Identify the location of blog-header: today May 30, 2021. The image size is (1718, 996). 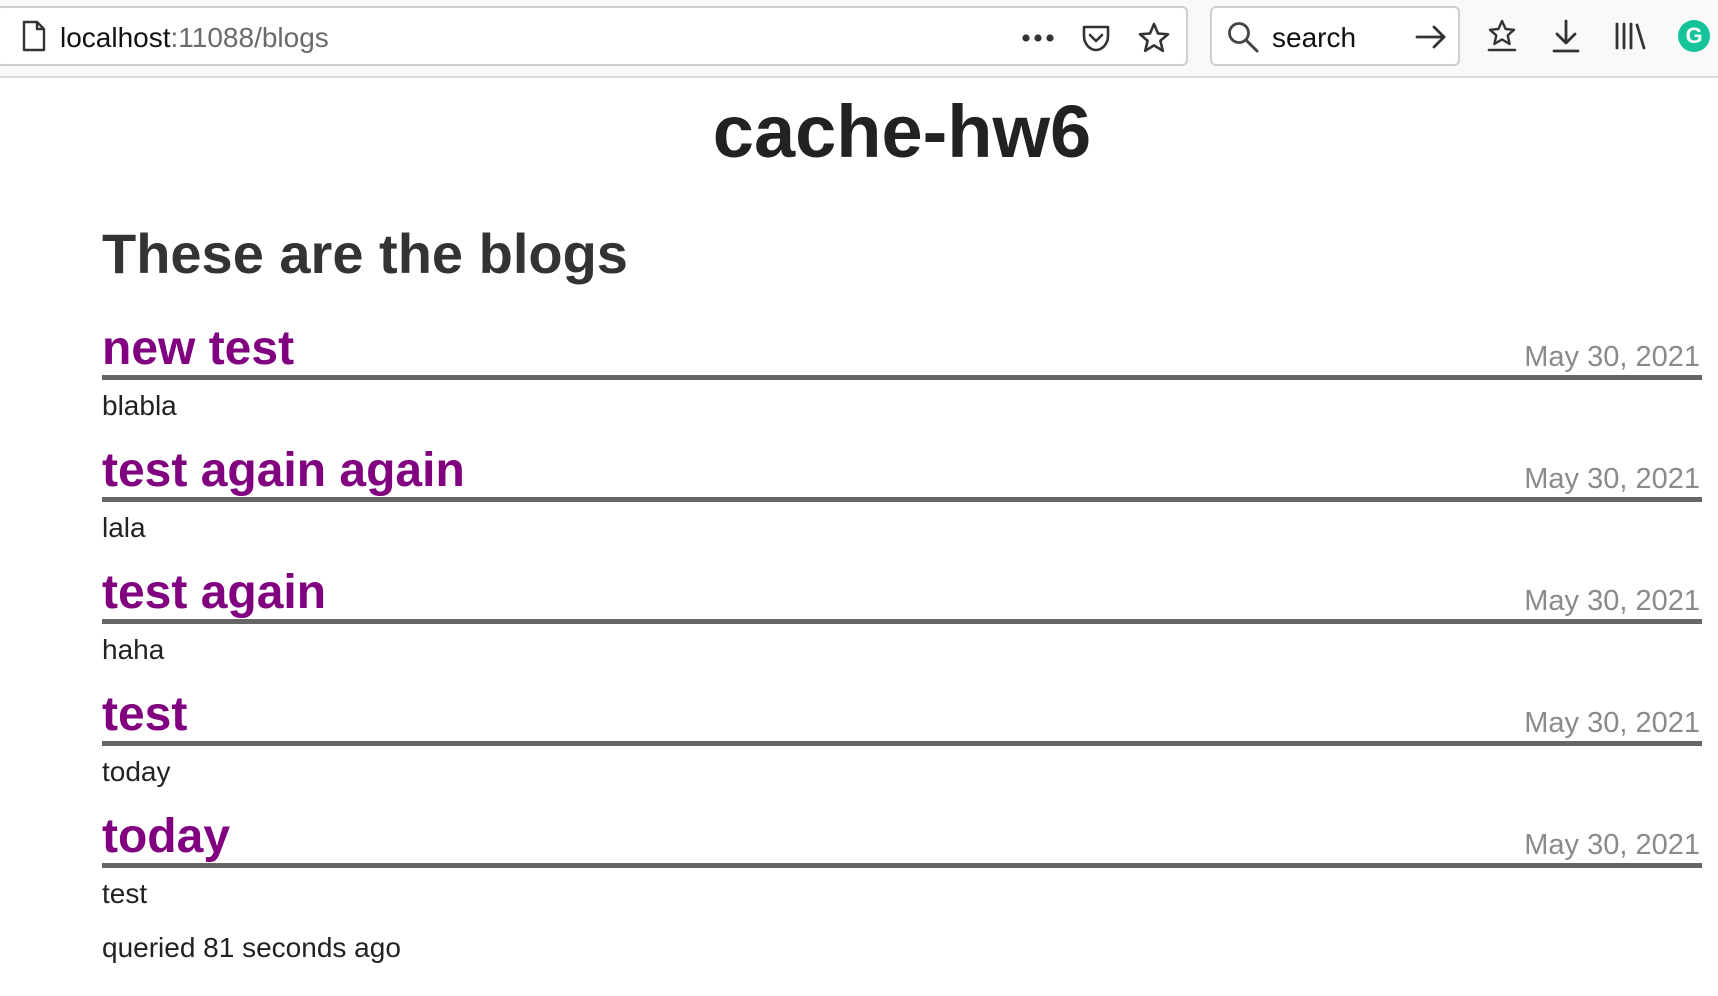
(902, 837).